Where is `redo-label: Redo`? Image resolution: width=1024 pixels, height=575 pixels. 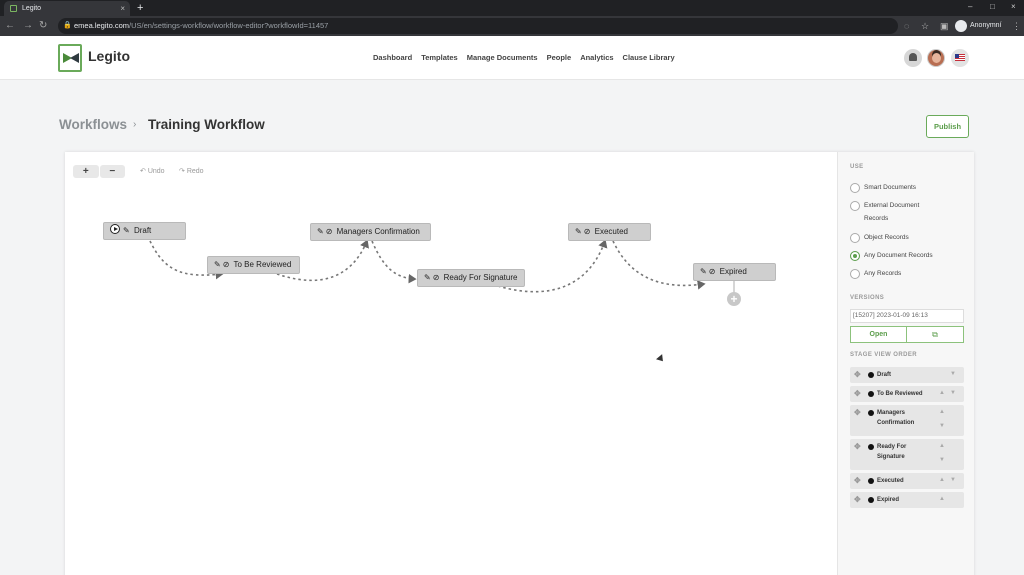
redo-label: Redo is located at coordinates (195, 171).